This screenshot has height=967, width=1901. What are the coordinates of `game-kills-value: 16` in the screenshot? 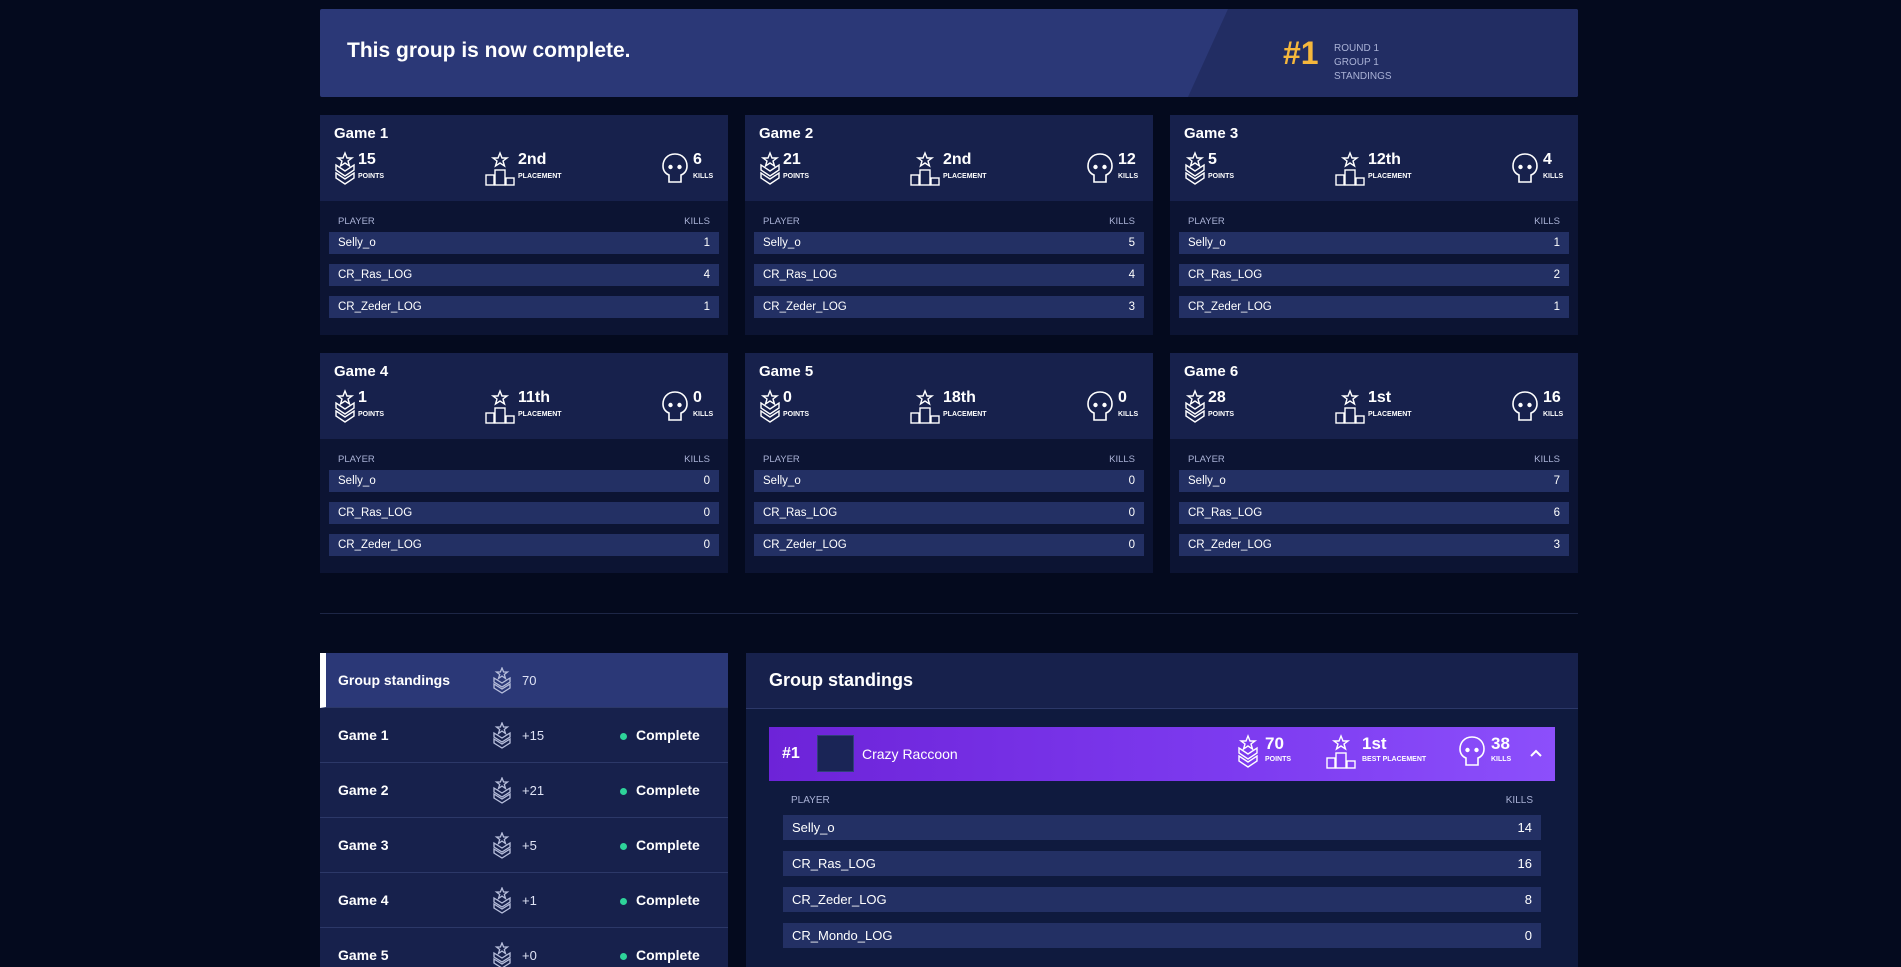 It's located at (1552, 397).